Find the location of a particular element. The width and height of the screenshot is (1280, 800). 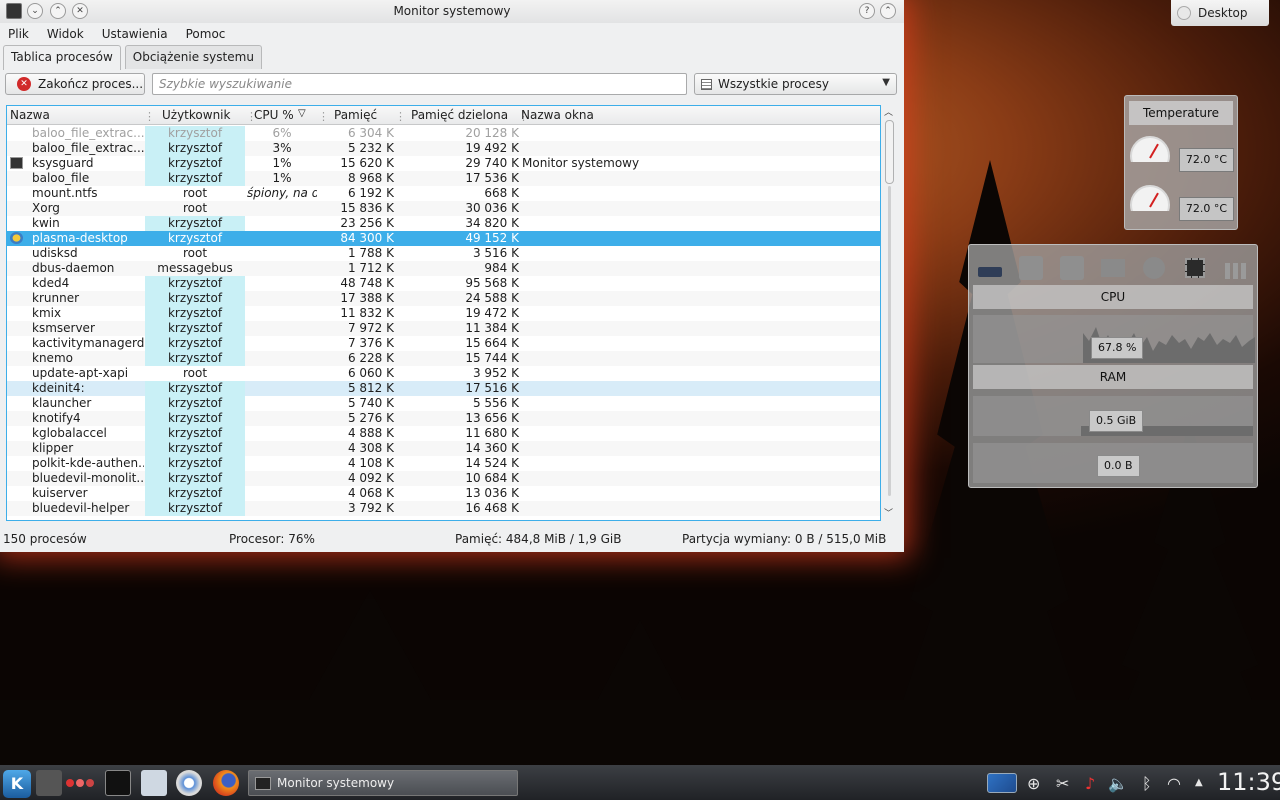

clock: 11:39 is located at coordinates (1248, 782).